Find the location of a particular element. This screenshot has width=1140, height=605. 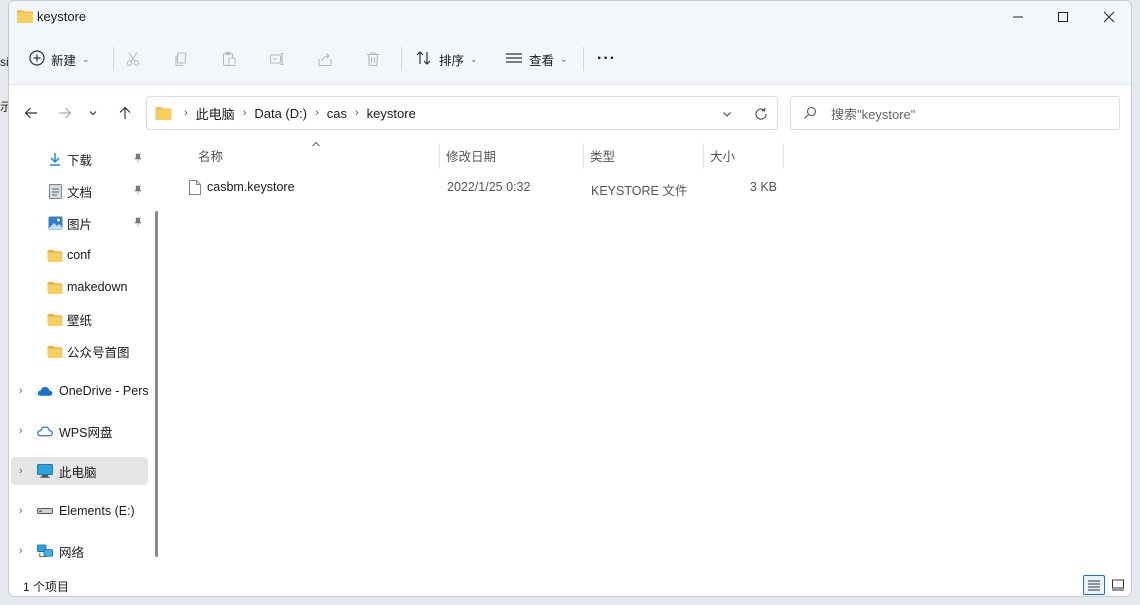

copy-icon is located at coordinates (181, 59).